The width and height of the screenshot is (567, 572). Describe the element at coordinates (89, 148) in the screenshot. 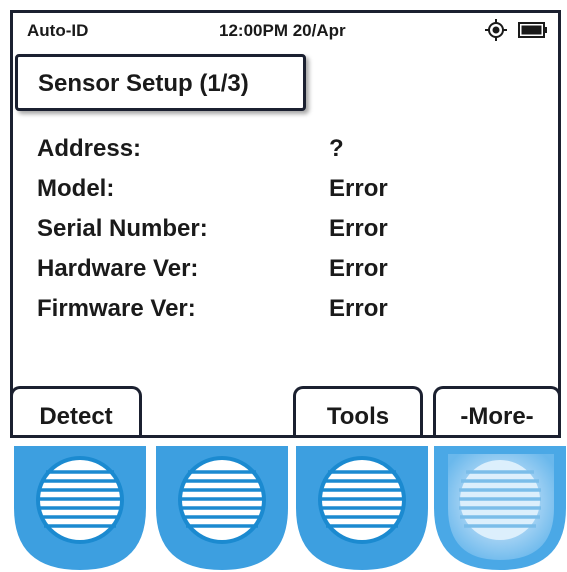

I see `info-label: Address:` at that location.